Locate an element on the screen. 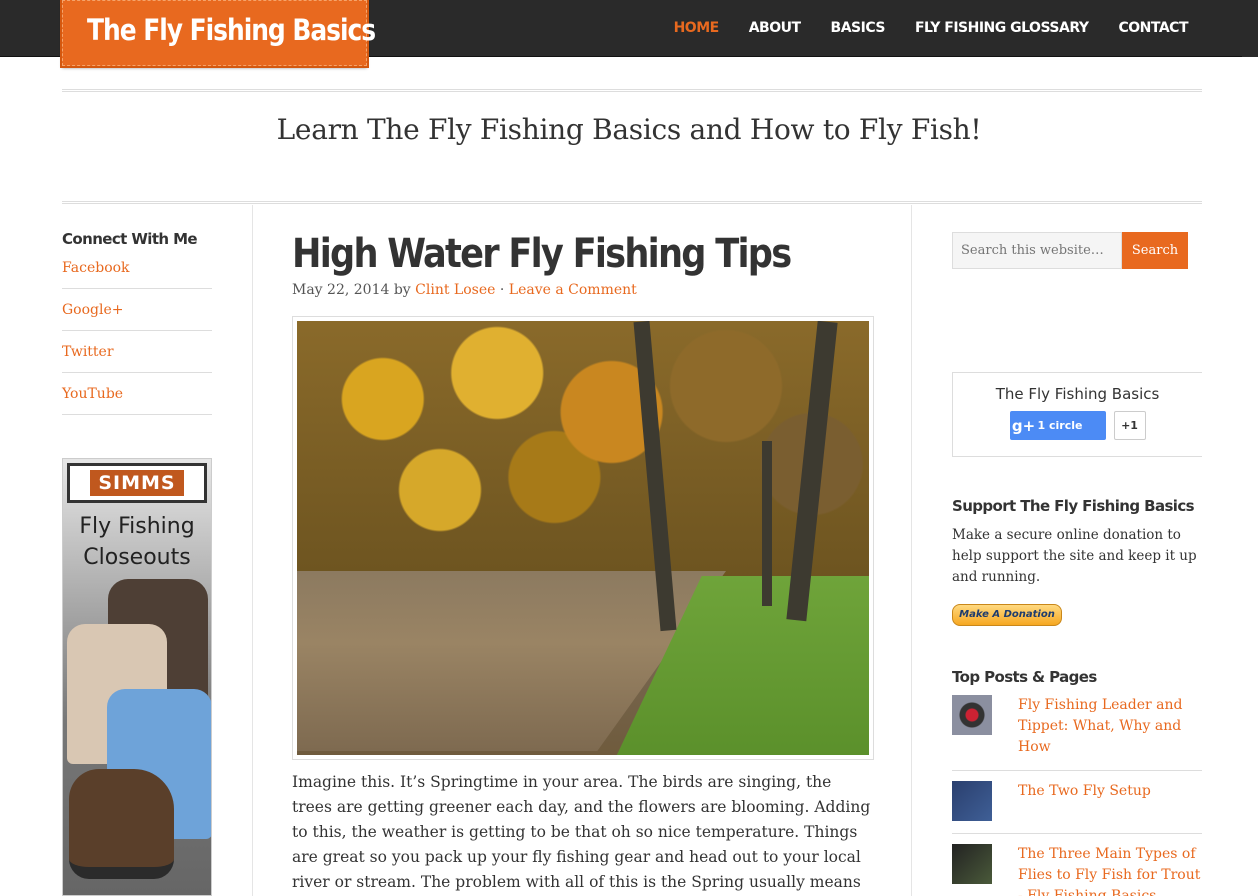 The image size is (1258, 896). google-plus-link: Google+ is located at coordinates (93, 310).